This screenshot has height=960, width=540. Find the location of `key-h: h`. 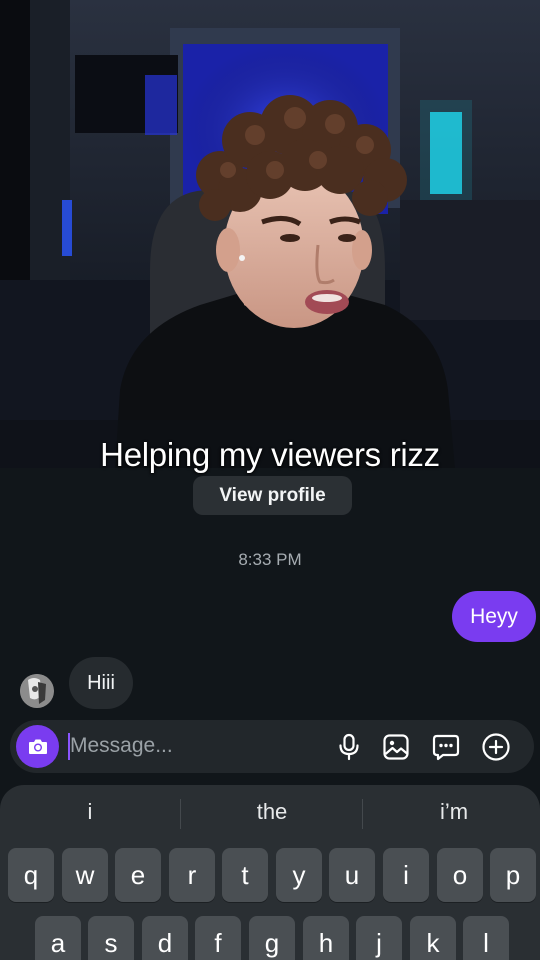

key-h: h is located at coordinates (326, 938).